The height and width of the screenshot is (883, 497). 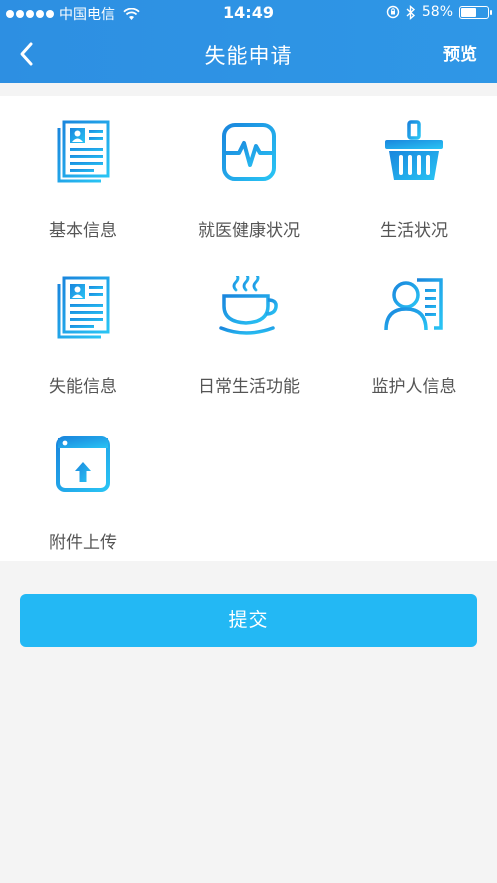 I want to click on grid-item-label: 生活状况, so click(x=414, y=231).